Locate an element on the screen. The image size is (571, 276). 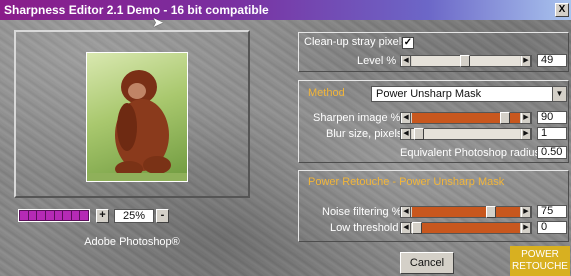
sharpen-label: Sharpen image % is located at coordinates (357, 118).